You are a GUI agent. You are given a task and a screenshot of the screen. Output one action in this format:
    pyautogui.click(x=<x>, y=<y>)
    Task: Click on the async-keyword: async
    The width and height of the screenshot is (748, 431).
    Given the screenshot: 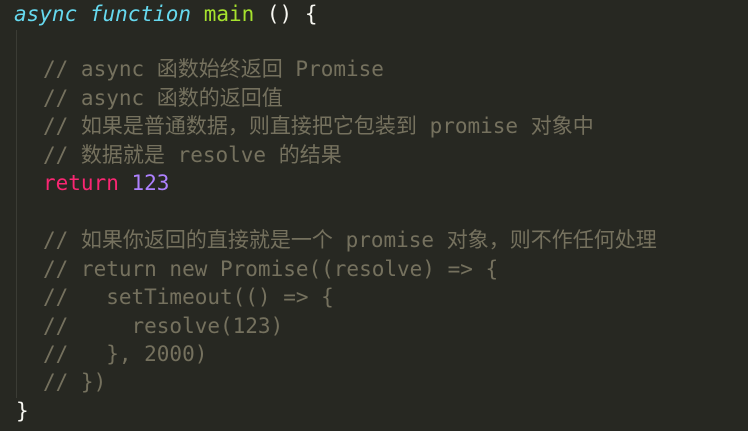 What is the action you would take?
    pyautogui.click(x=46, y=14)
    